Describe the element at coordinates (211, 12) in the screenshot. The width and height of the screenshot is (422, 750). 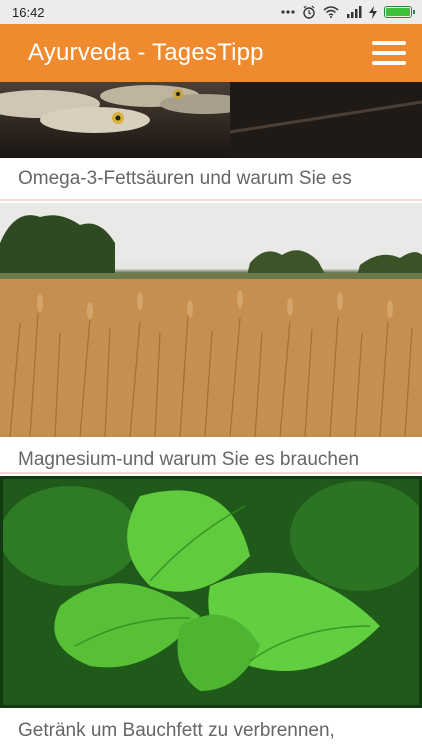
I see `status-bar: 16:42` at that location.